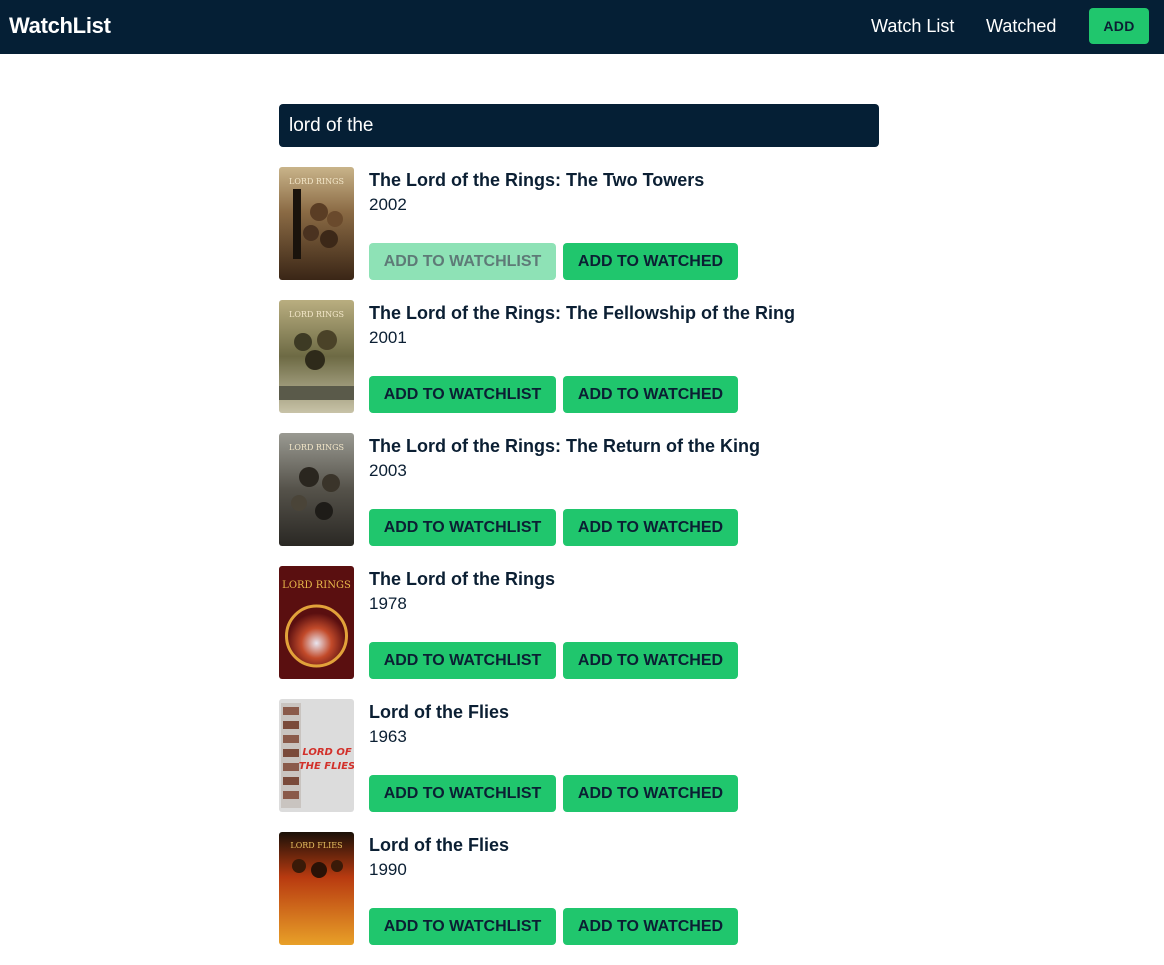 The height and width of the screenshot is (965, 1164). What do you see at coordinates (316, 622) in the screenshot?
I see `lotr-1978-poster: LORD RINGS` at bounding box center [316, 622].